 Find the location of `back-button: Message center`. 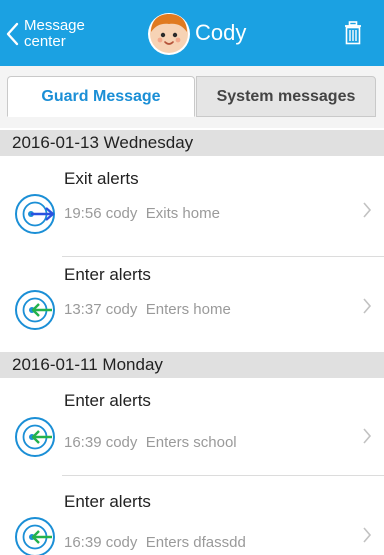

back-button: Message center is located at coordinates (66, 34).